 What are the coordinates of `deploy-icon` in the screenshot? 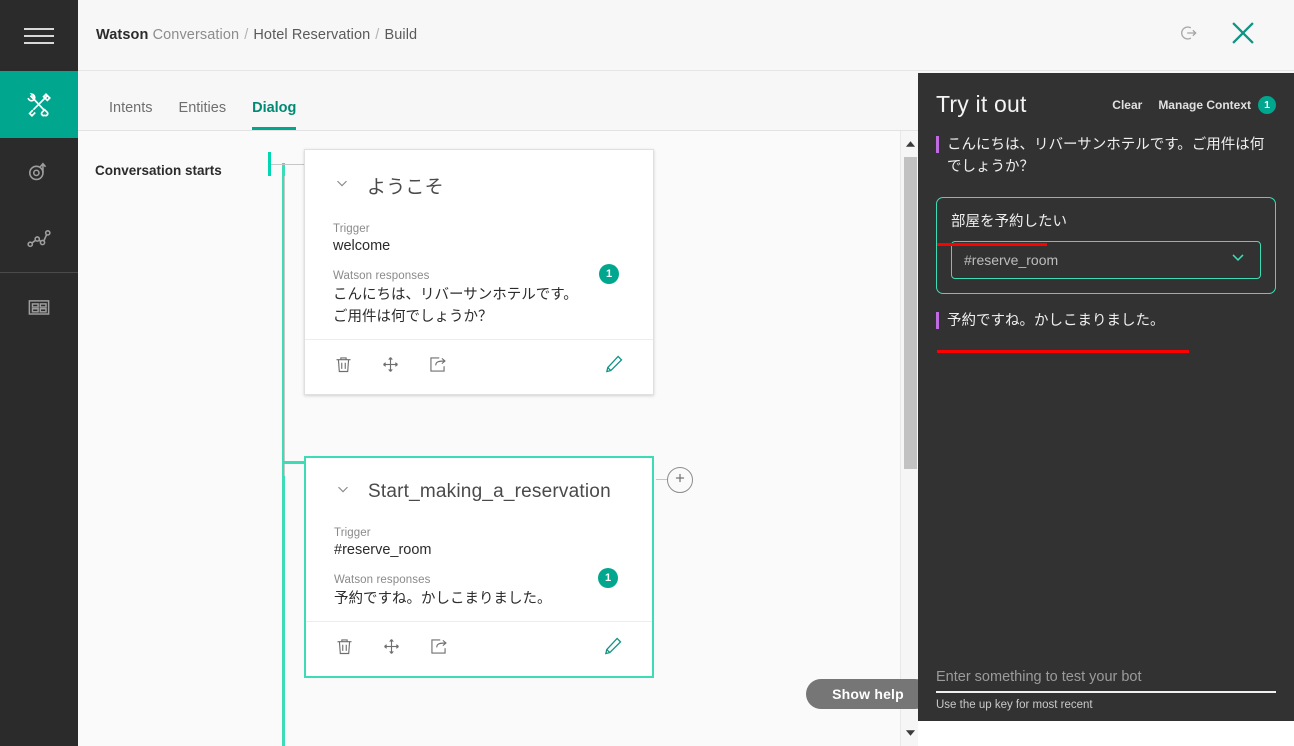 It's located at (39, 172).